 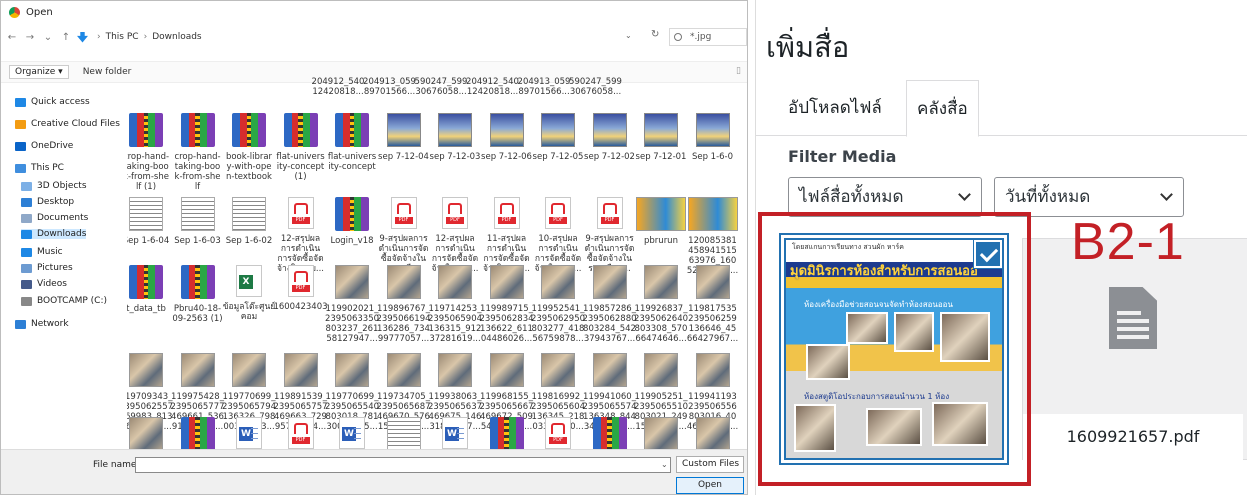 I want to click on document-icon, so click(x=1133, y=318).